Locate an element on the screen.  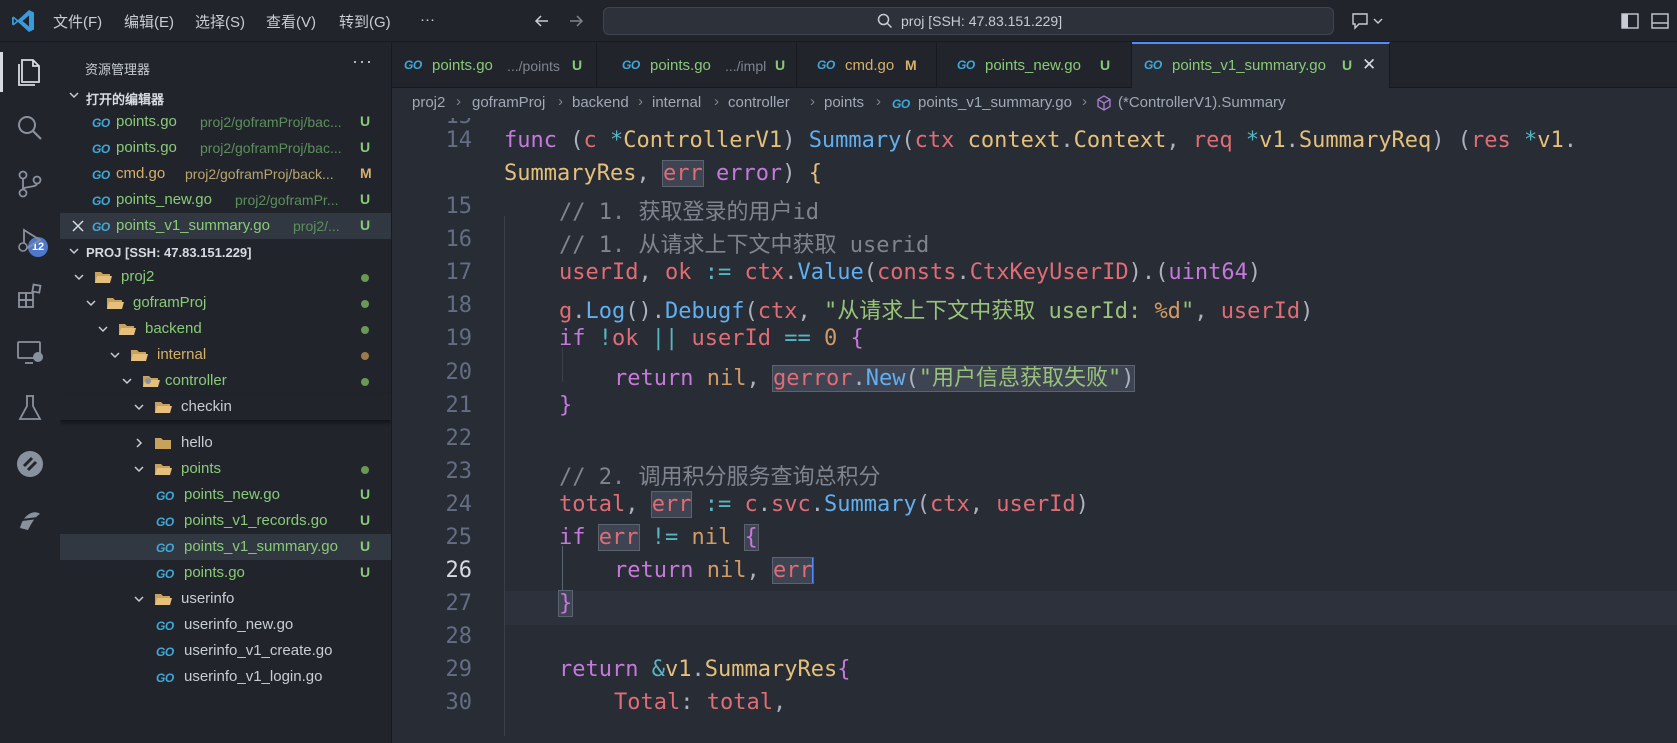
line-number: 18 is located at coordinates (459, 305).